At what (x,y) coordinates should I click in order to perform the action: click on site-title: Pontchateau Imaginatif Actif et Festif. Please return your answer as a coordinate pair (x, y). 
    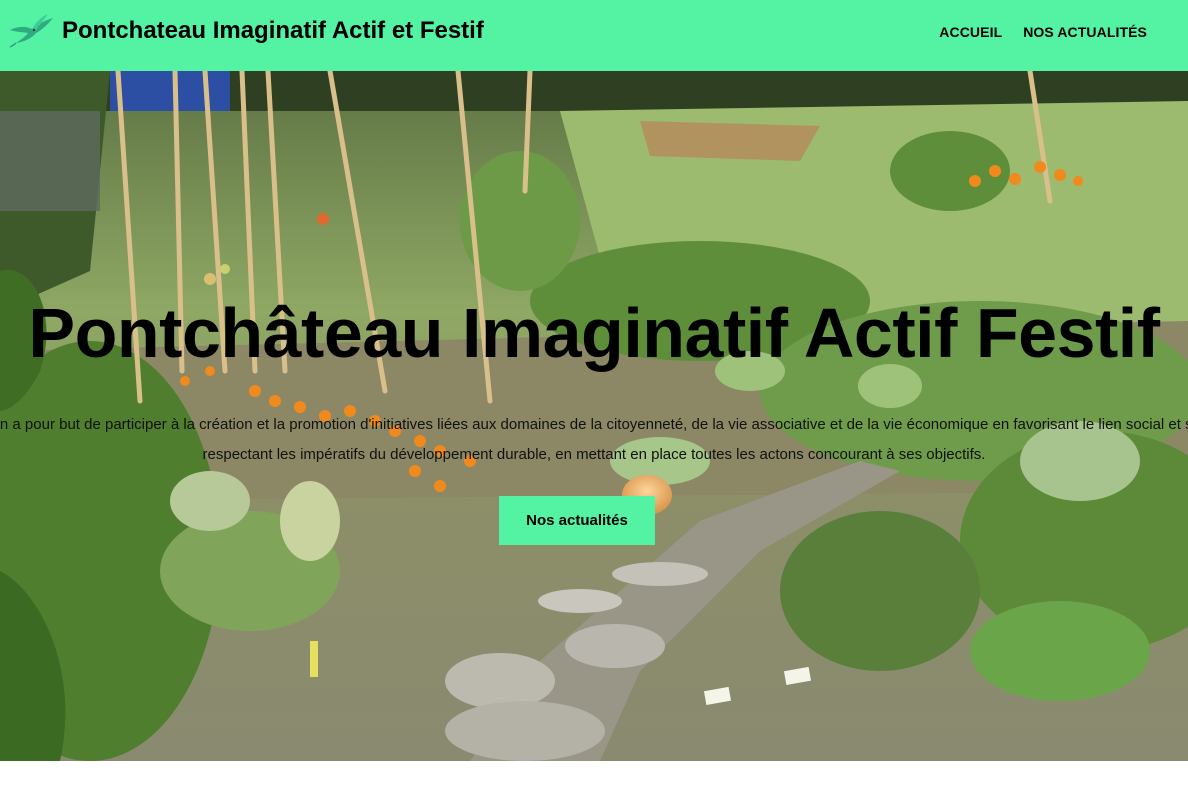
    Looking at the image, I should click on (273, 31).